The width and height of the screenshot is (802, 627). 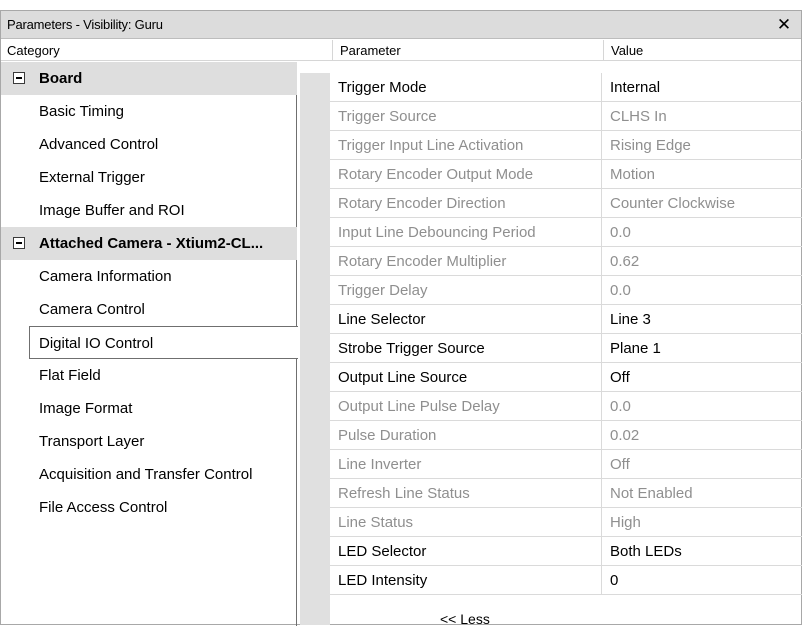 I want to click on category-item: Flat Field, so click(x=149, y=375).